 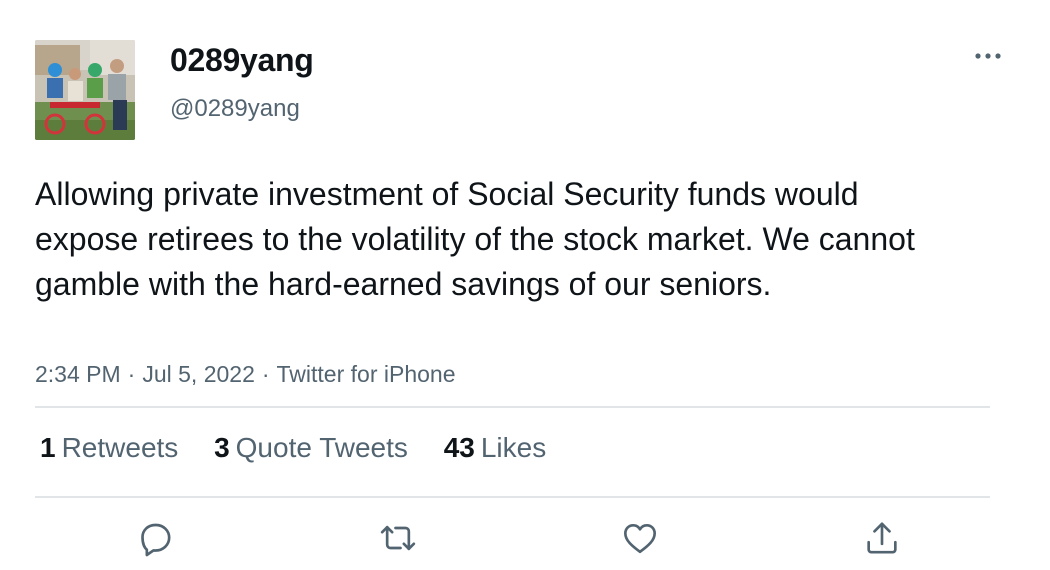 I want to click on tweet-stats: 1 Retweets 3 Quote Tweets 43 Likes, so click(x=307, y=448).